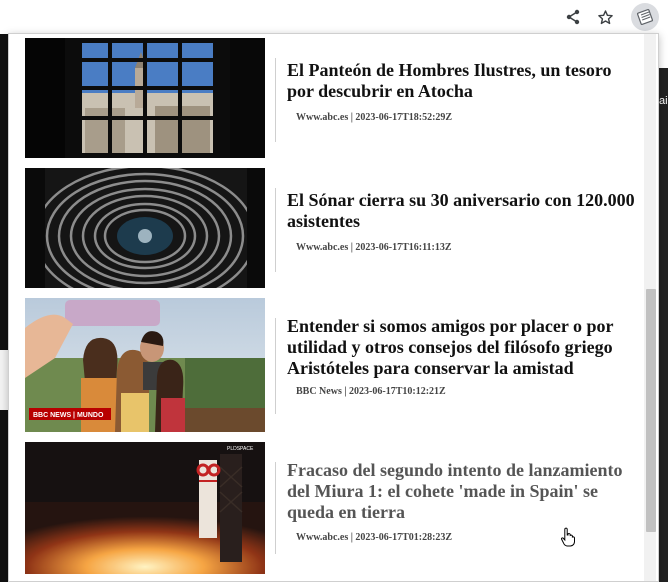 Image resolution: width=668 pixels, height=582 pixels. Describe the element at coordinates (663, 325) in the screenshot. I see `background-right-edge` at that location.